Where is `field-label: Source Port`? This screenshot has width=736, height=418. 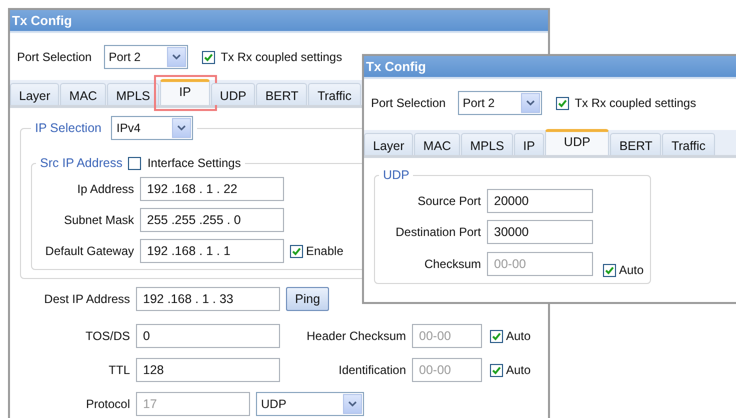
field-label: Source Port is located at coordinates (448, 201).